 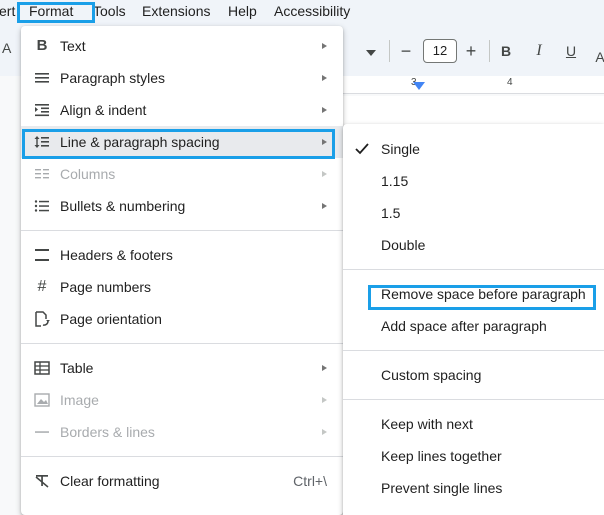 I want to click on columns-icon, so click(x=42, y=174).